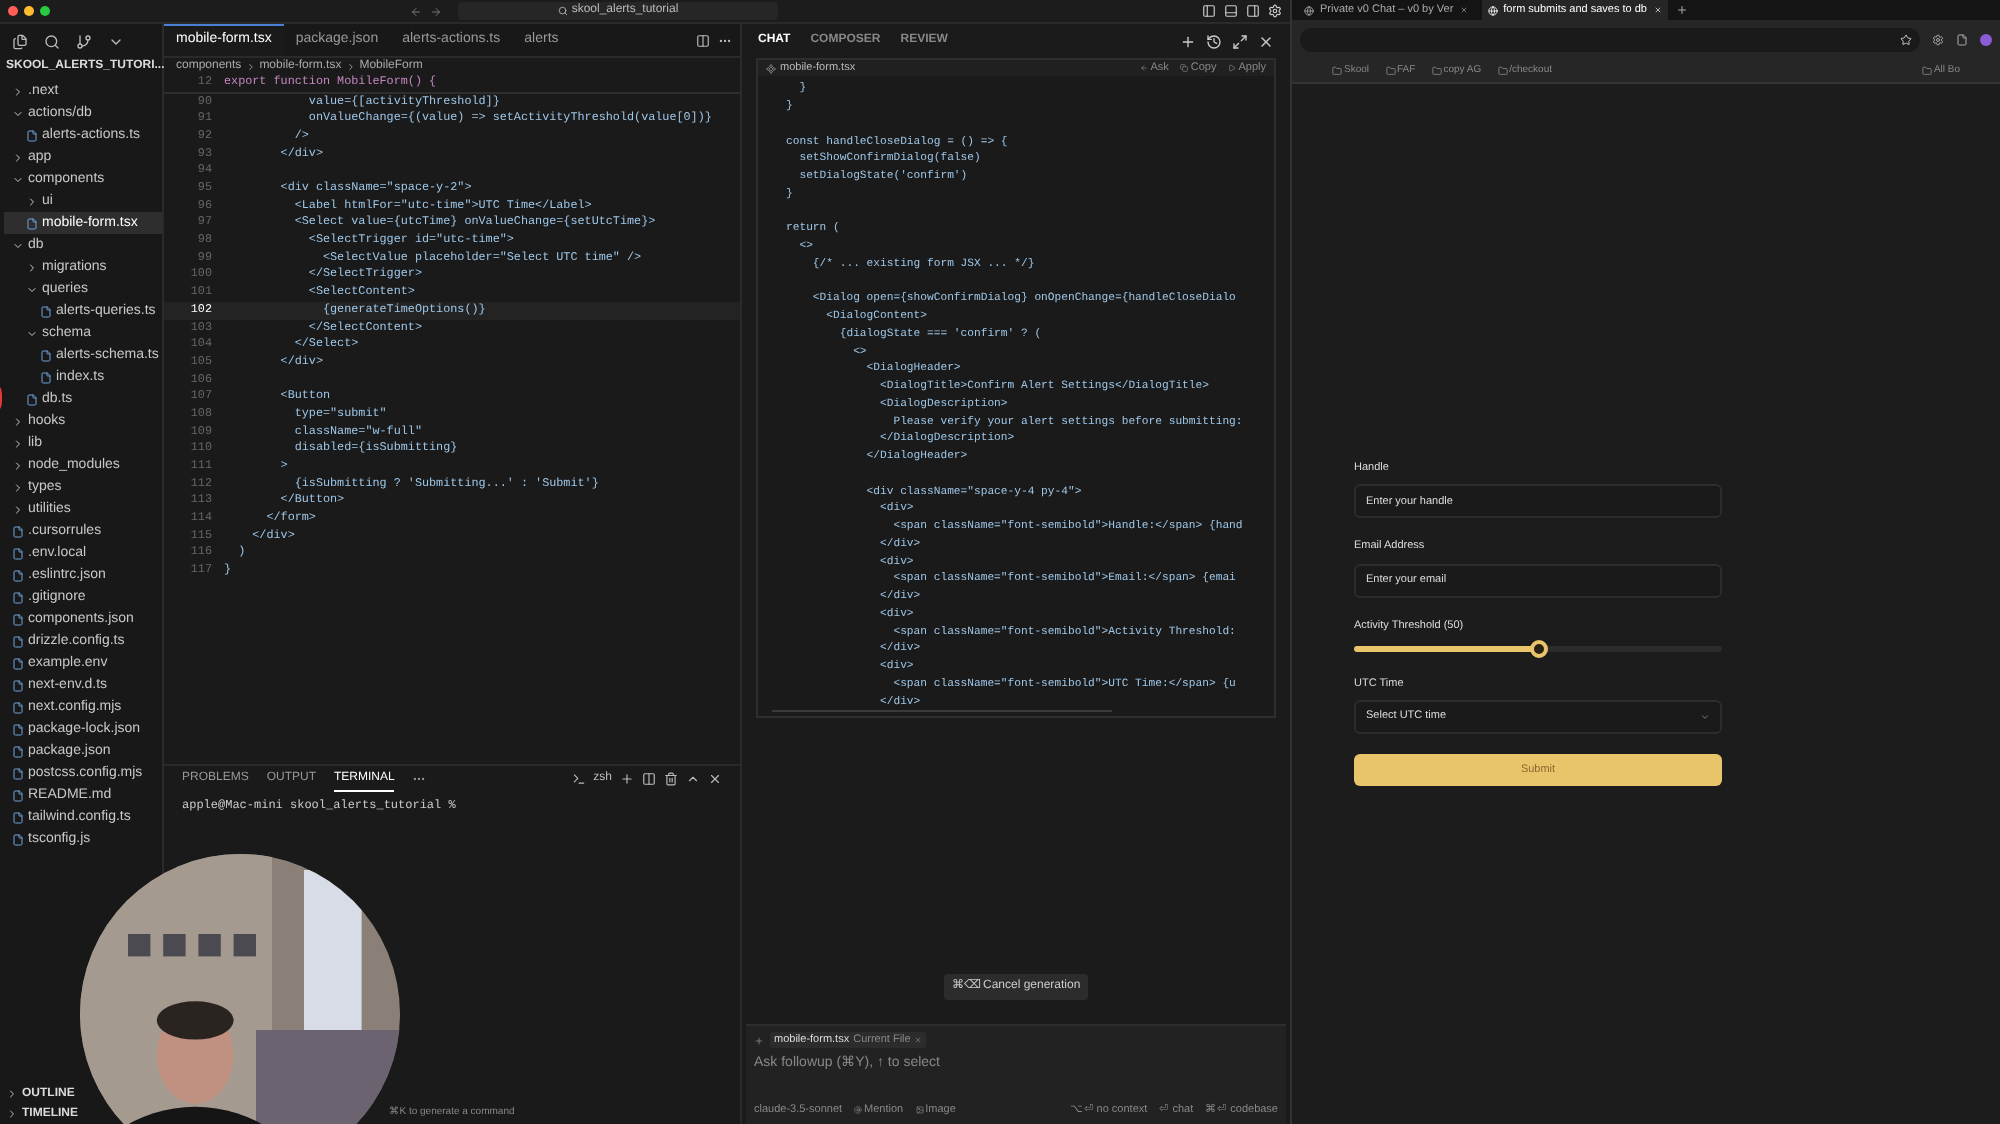  Describe the element at coordinates (1188, 41) in the screenshot. I see `new-chat-icon` at that location.